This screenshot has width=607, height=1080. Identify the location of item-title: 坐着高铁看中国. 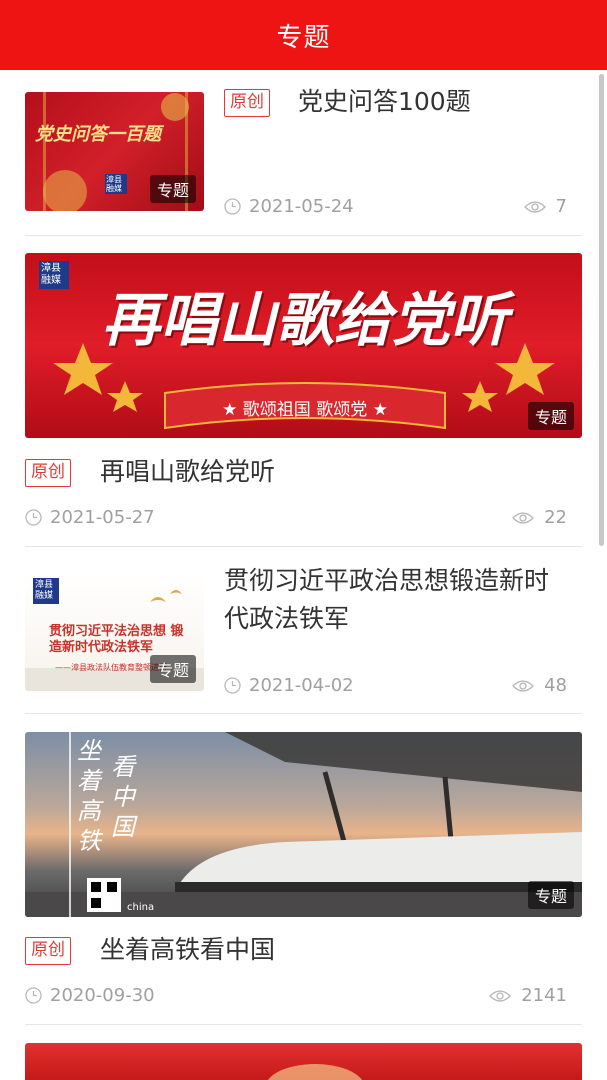
(187, 950).